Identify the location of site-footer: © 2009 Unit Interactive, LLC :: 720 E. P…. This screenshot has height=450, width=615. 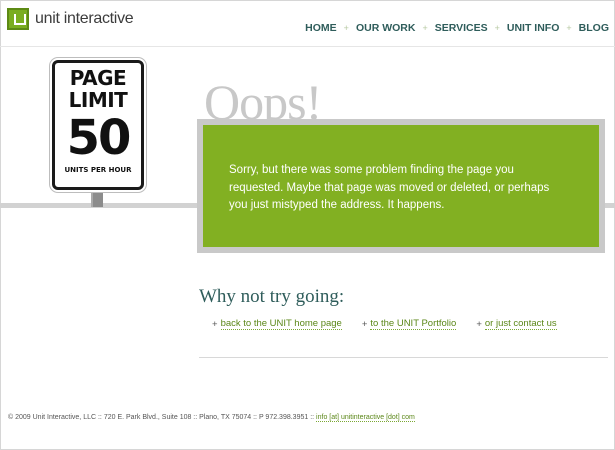
(211, 418).